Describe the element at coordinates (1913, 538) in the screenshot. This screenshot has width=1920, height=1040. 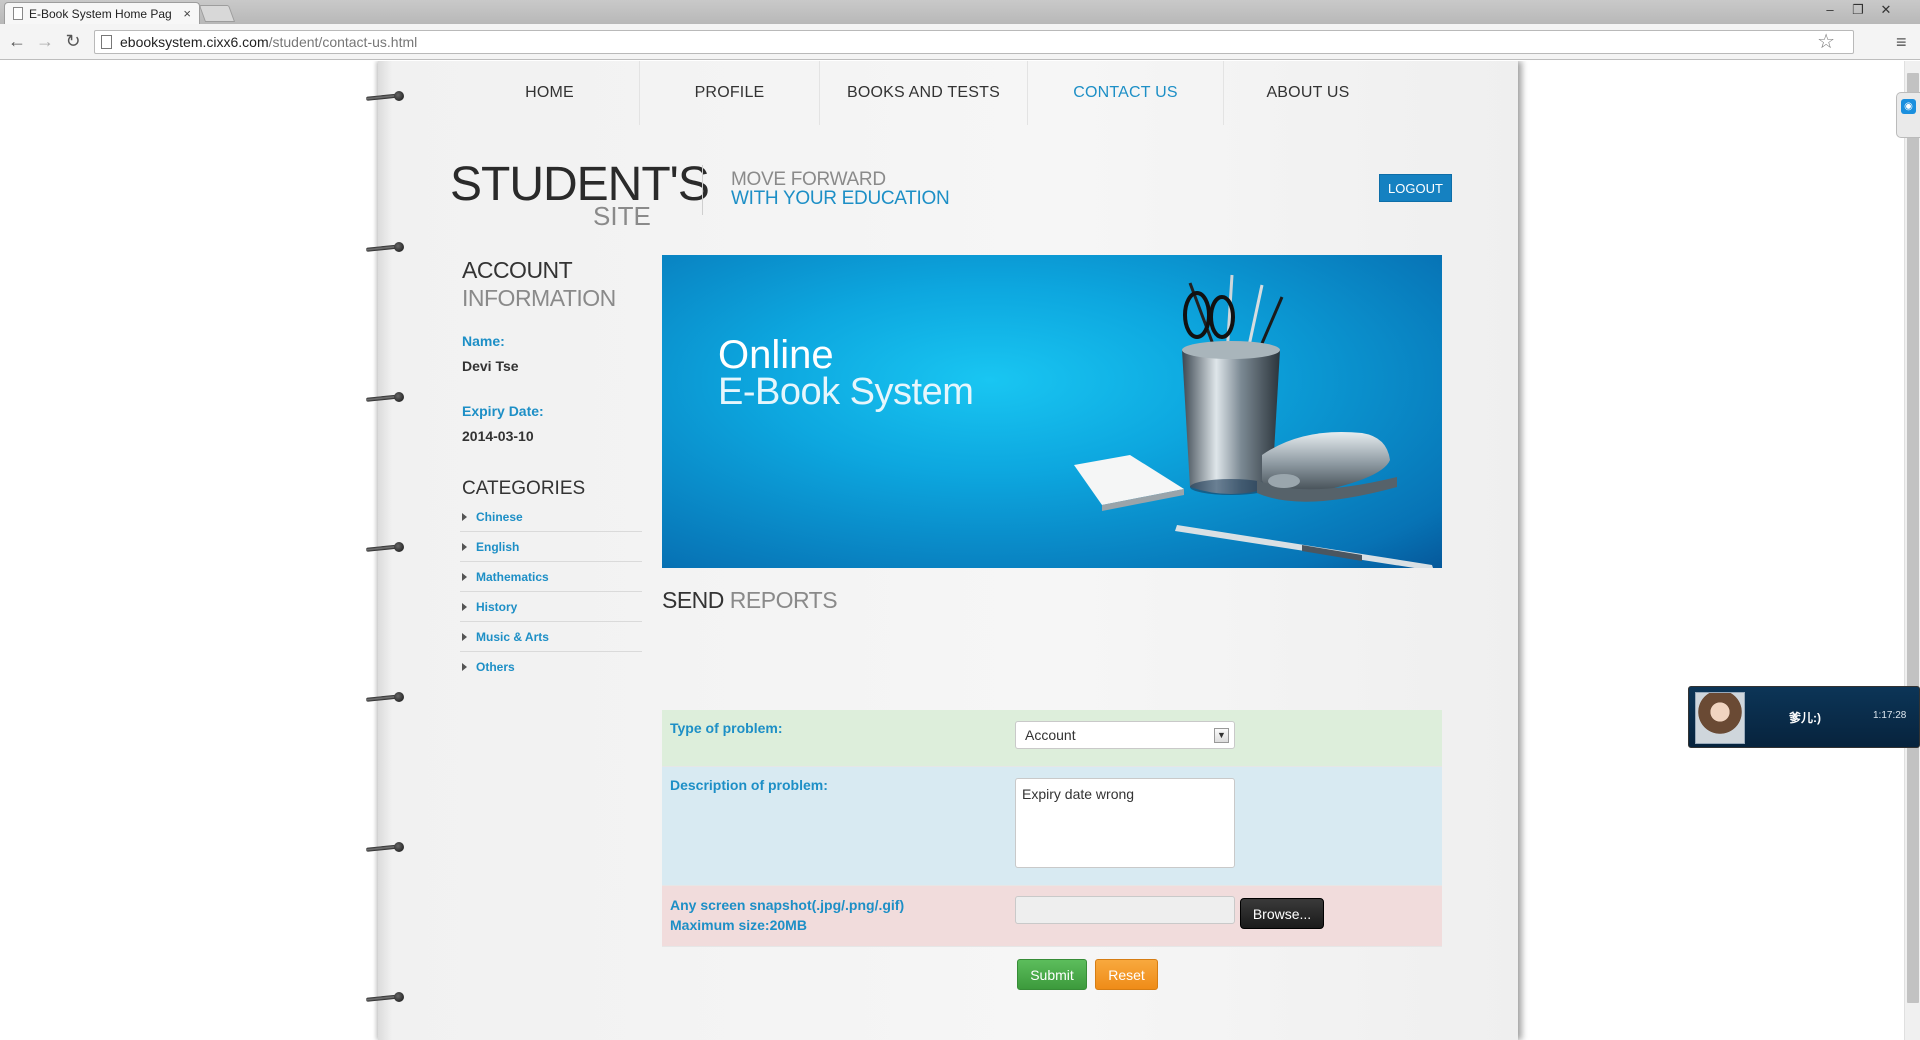
I see `scrollbar-thumb` at that location.